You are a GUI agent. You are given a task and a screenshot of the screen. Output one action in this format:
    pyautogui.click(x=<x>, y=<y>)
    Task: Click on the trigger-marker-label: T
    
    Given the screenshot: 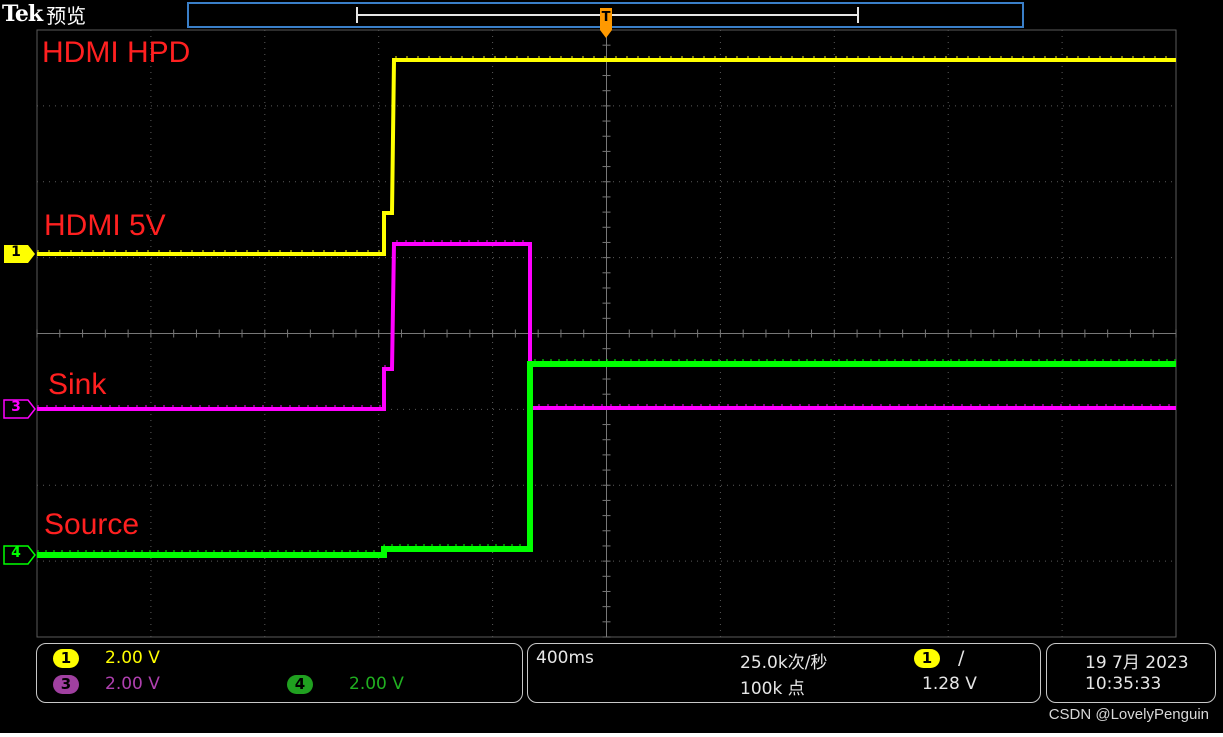 What is the action you would take?
    pyautogui.click(x=606, y=17)
    